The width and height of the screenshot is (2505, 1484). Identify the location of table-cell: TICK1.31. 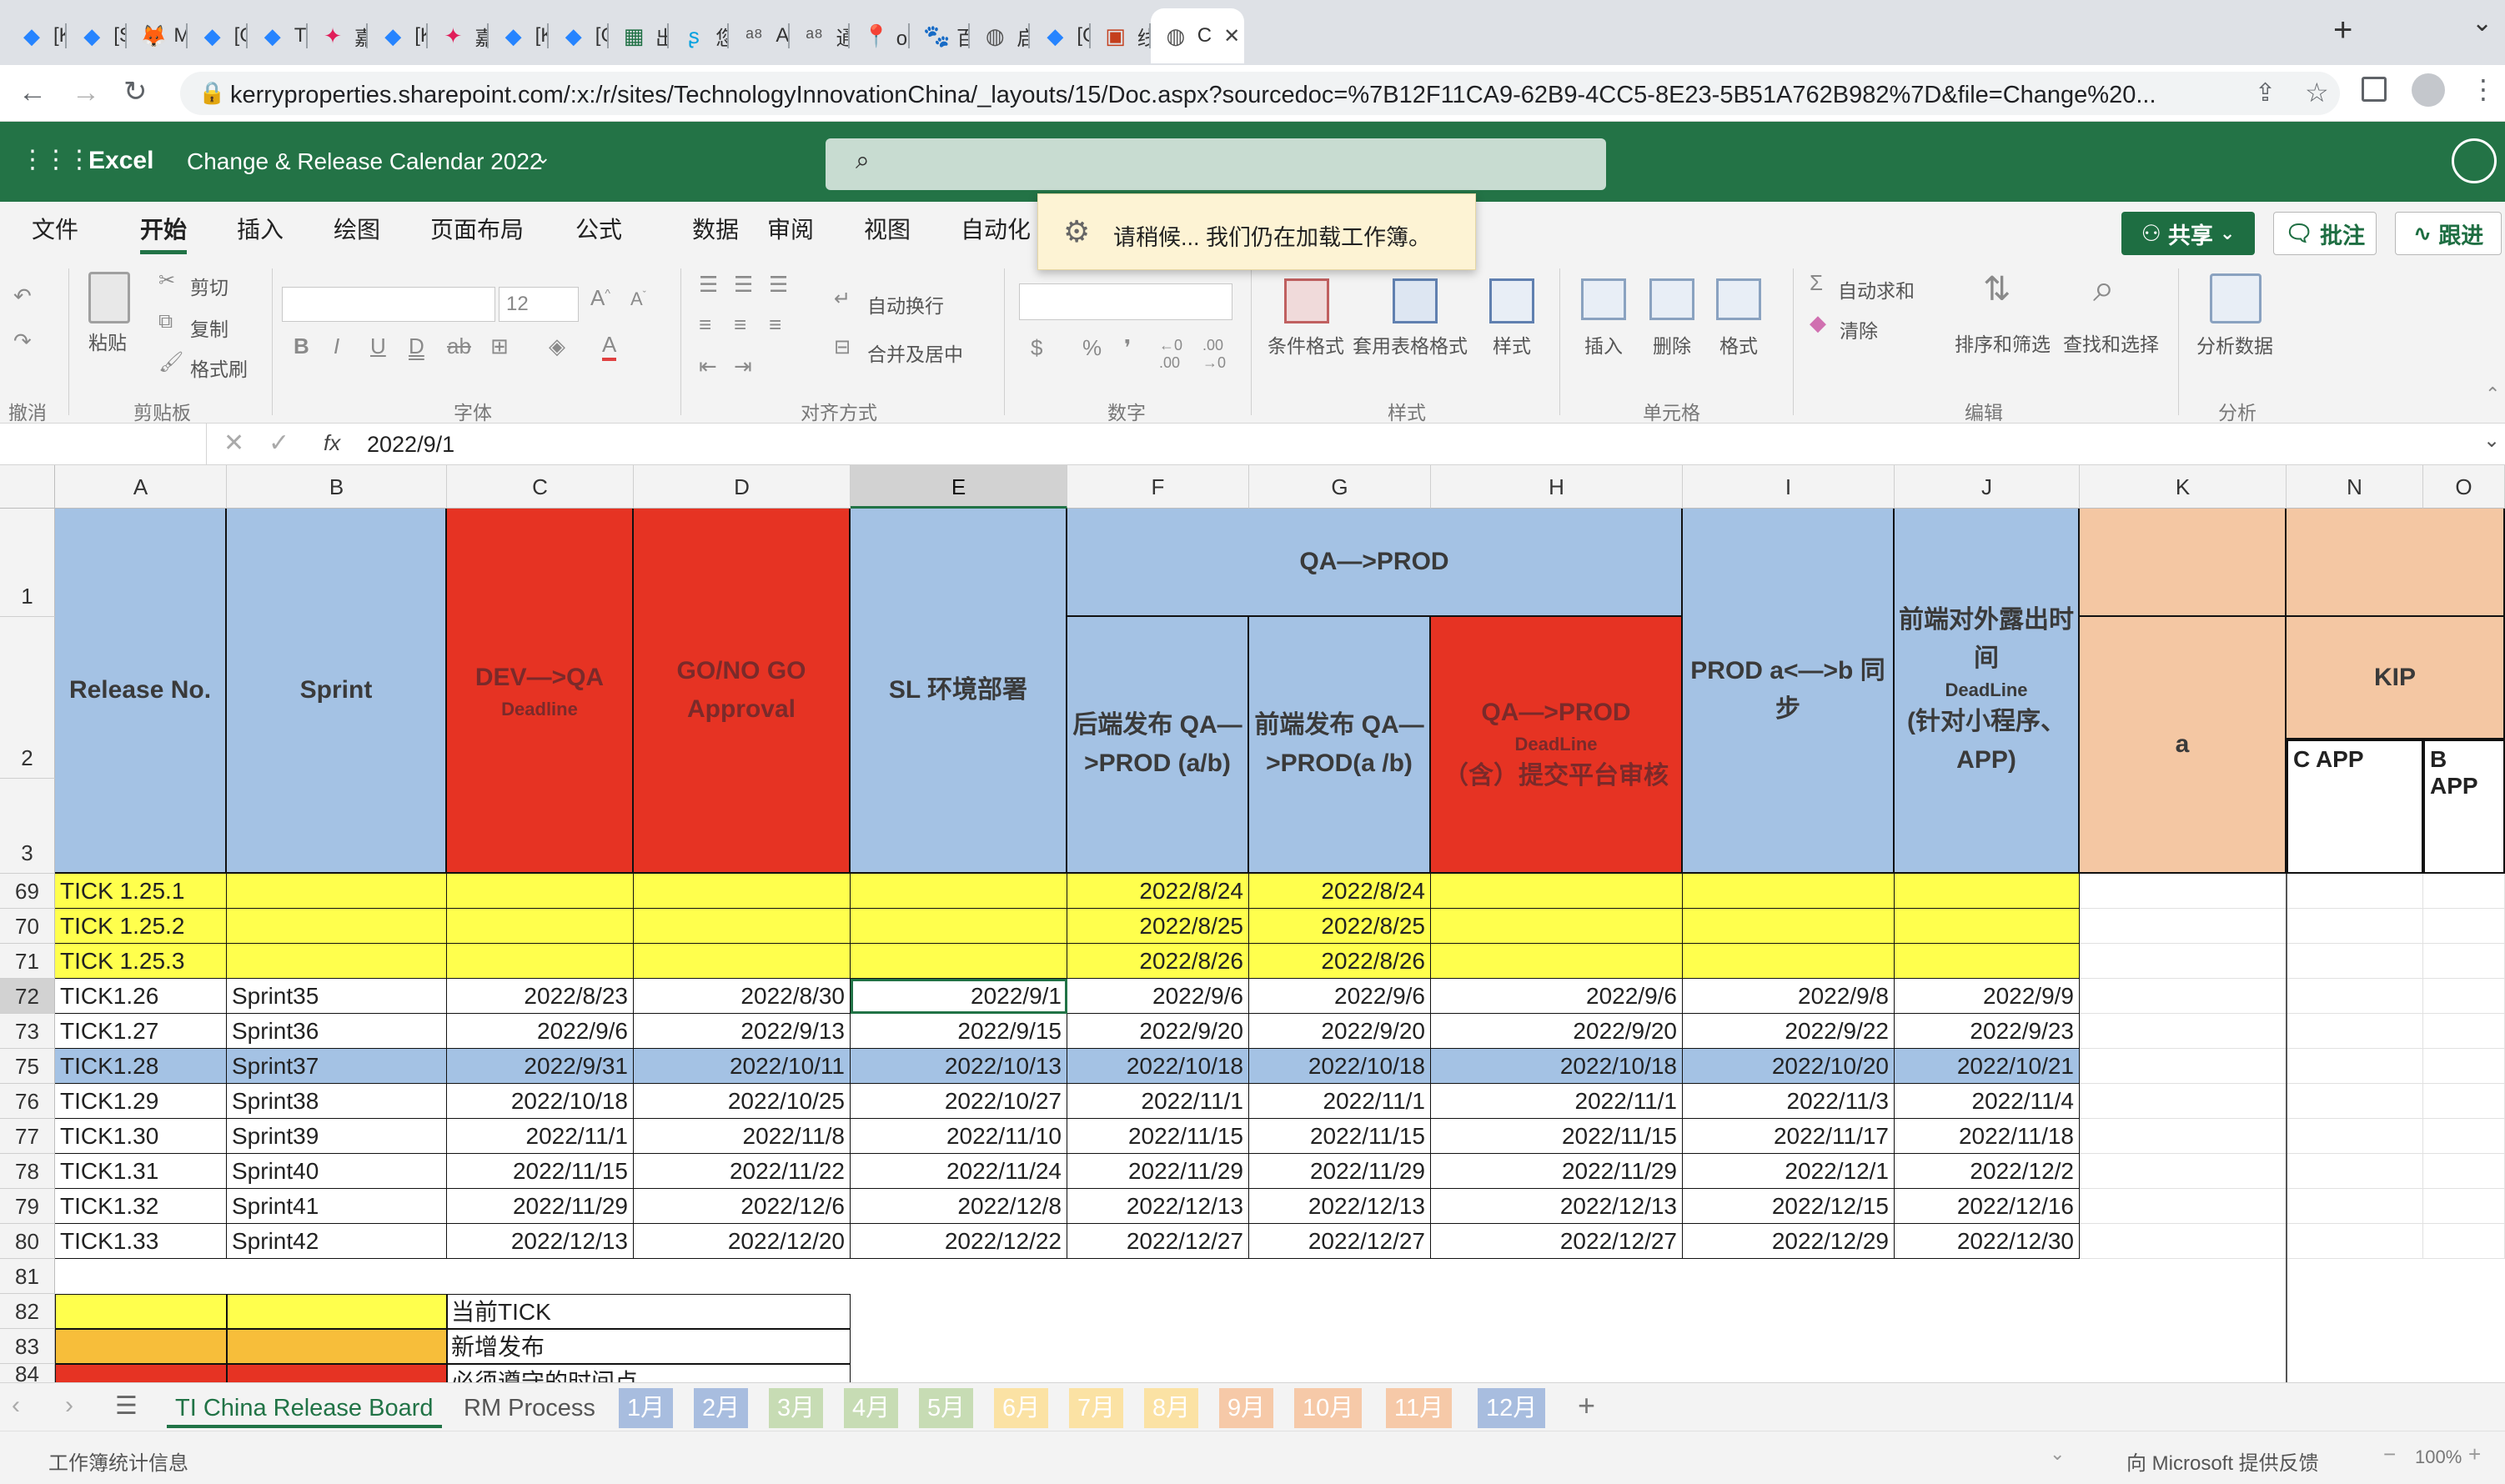
(141, 1171).